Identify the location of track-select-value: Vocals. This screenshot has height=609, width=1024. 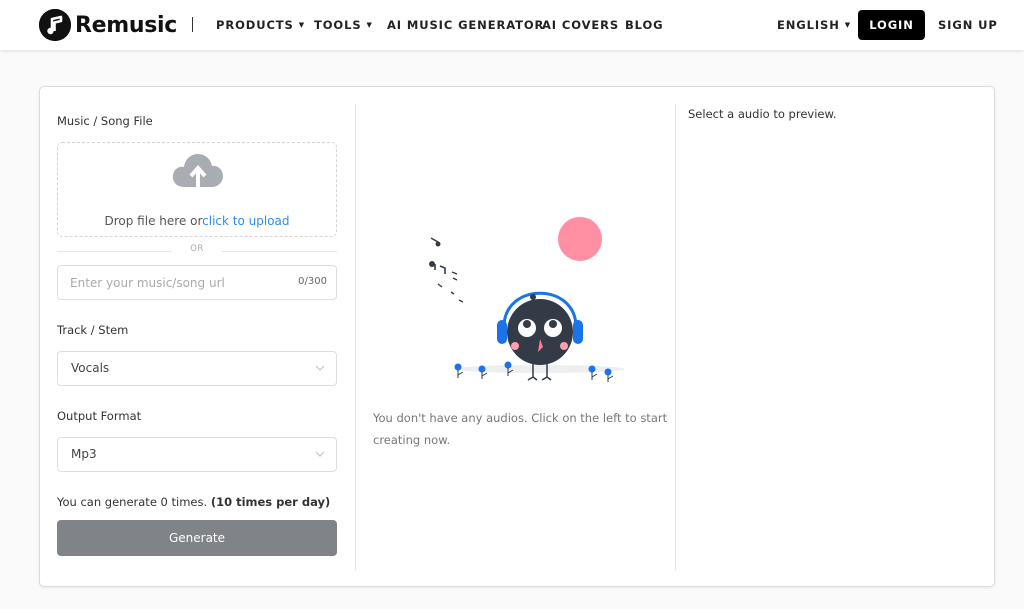
(90, 368).